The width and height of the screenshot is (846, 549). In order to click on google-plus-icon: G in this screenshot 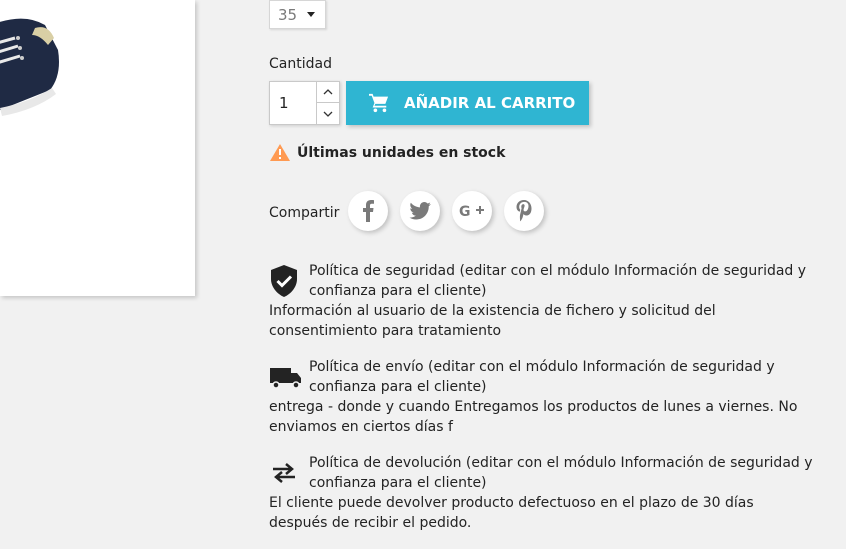, I will do `click(471, 211)`.